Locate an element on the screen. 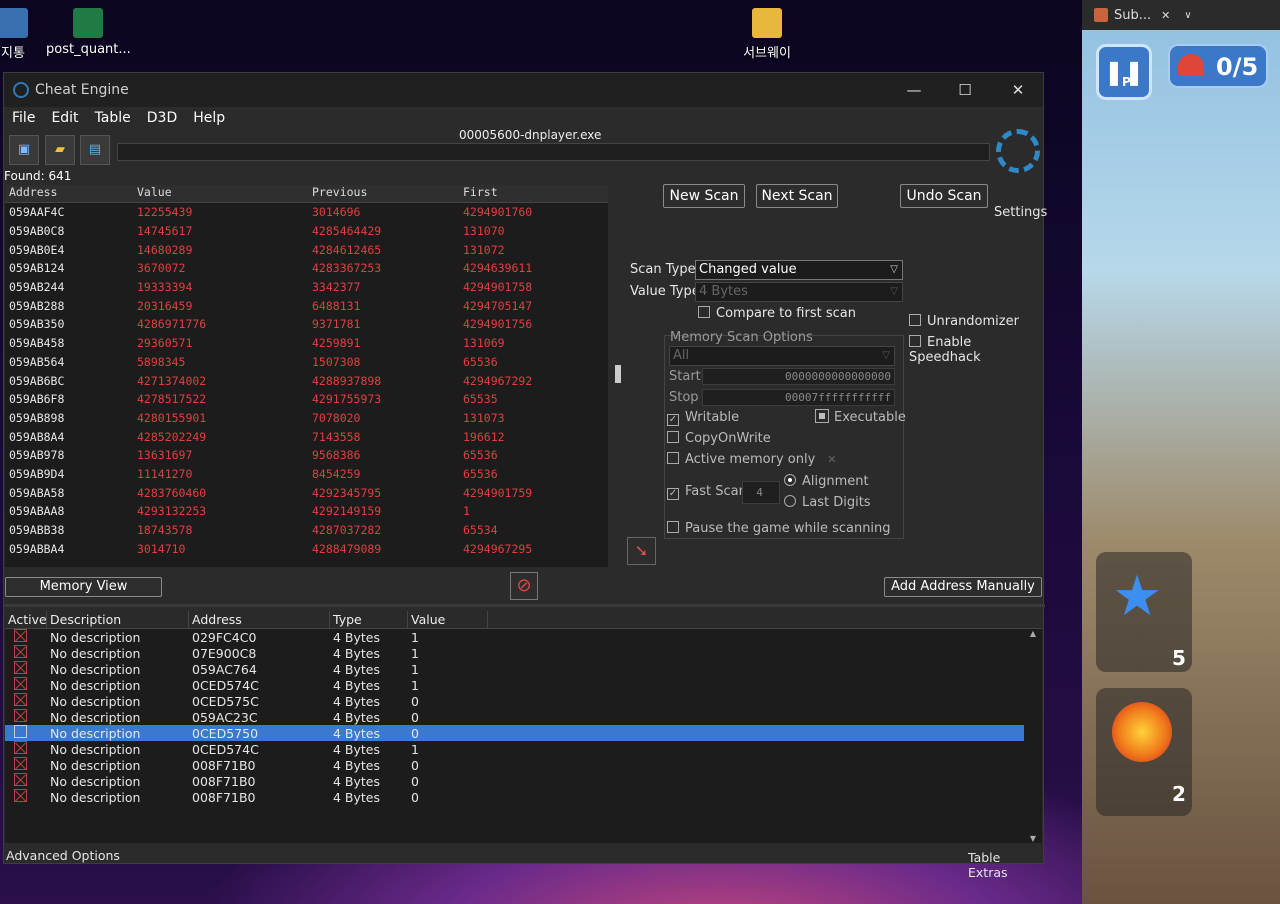  writable-checkbox: ✓ Writable is located at coordinates (703, 418).